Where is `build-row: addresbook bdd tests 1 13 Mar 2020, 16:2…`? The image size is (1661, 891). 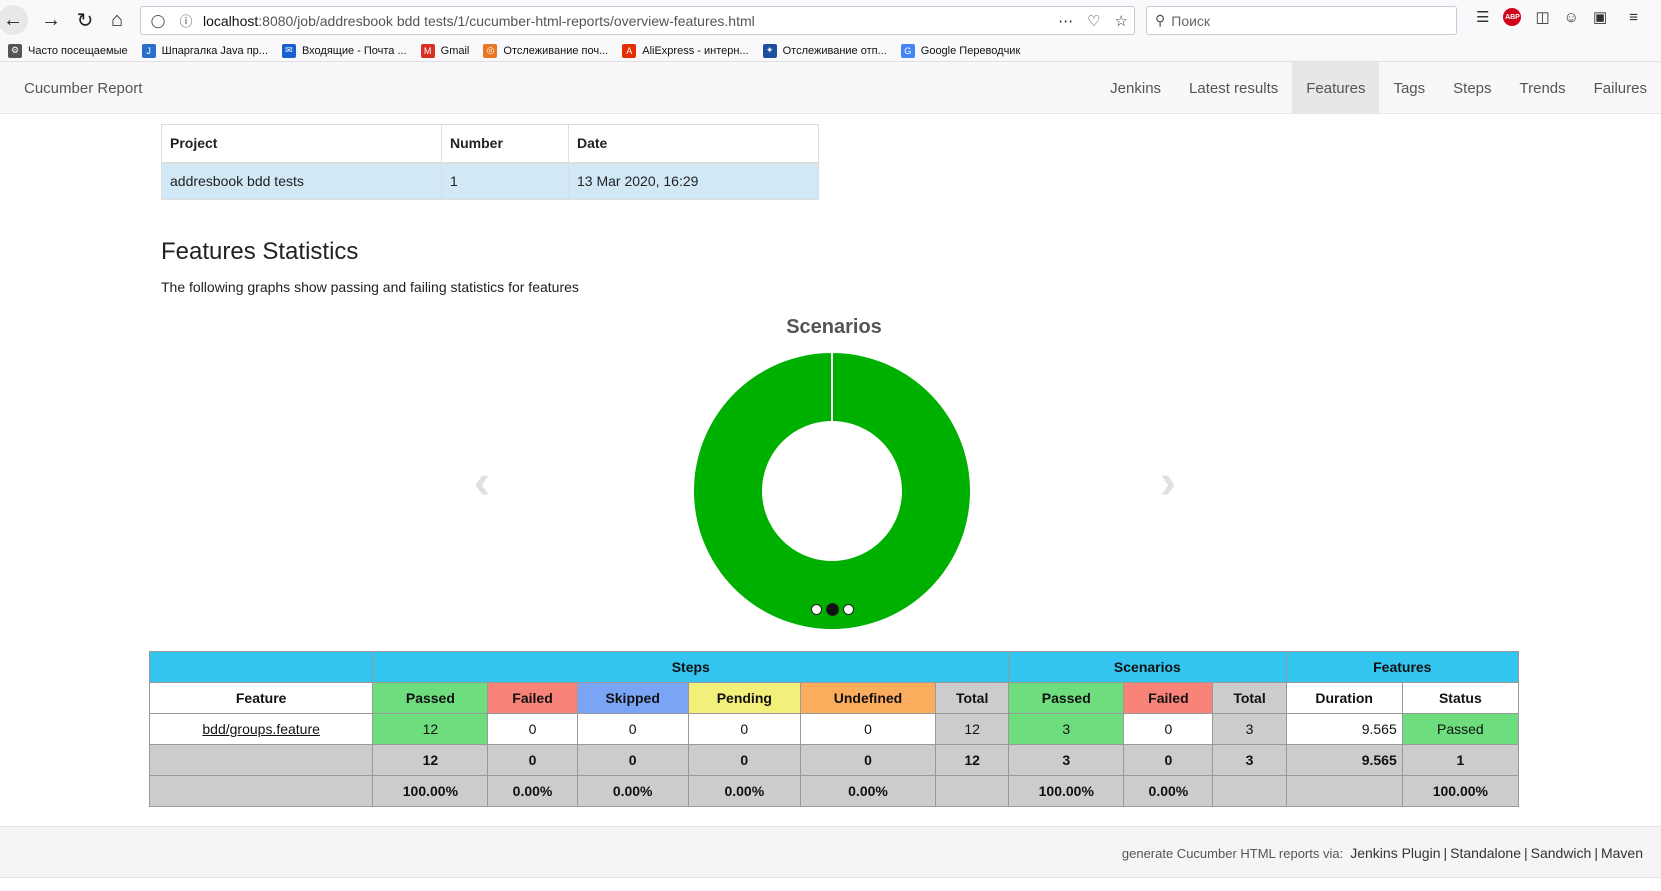 build-row: addresbook bdd tests 1 13 Mar 2020, 16:2… is located at coordinates (490, 181).